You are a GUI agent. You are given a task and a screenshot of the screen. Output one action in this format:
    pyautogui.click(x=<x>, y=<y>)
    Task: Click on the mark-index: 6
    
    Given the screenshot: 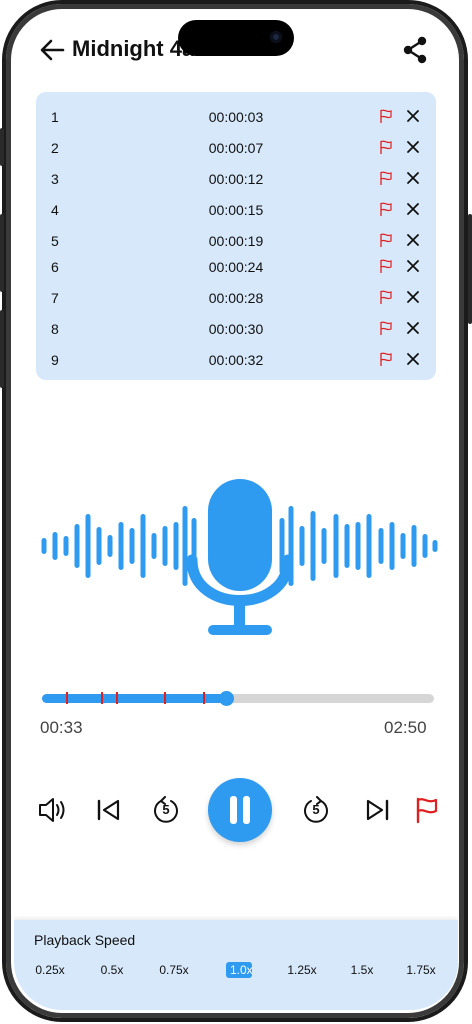 What is the action you would take?
    pyautogui.click(x=55, y=267)
    